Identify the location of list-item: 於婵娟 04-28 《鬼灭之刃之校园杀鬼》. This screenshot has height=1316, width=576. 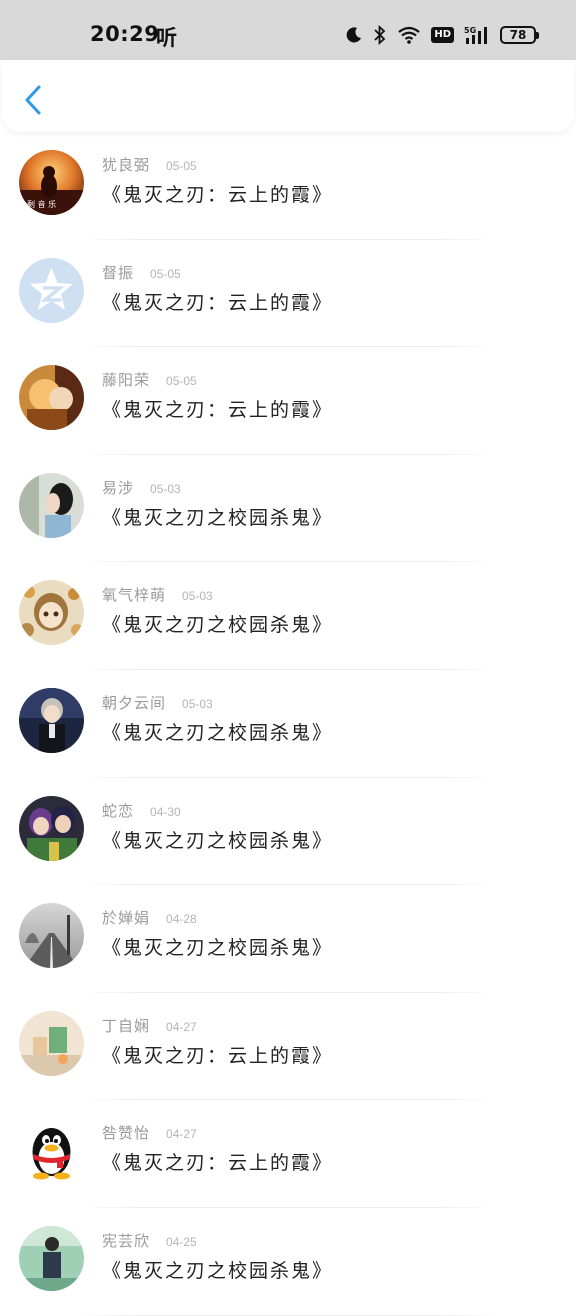
(288, 939).